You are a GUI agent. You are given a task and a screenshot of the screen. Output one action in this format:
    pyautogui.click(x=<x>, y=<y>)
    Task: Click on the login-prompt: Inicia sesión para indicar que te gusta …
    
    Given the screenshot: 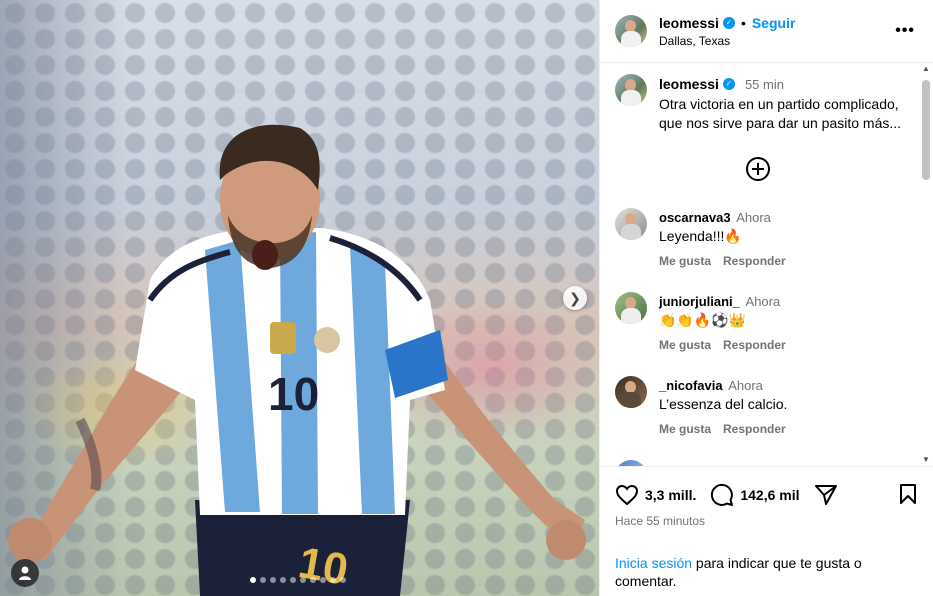 What is the action you would take?
    pyautogui.click(x=760, y=572)
    